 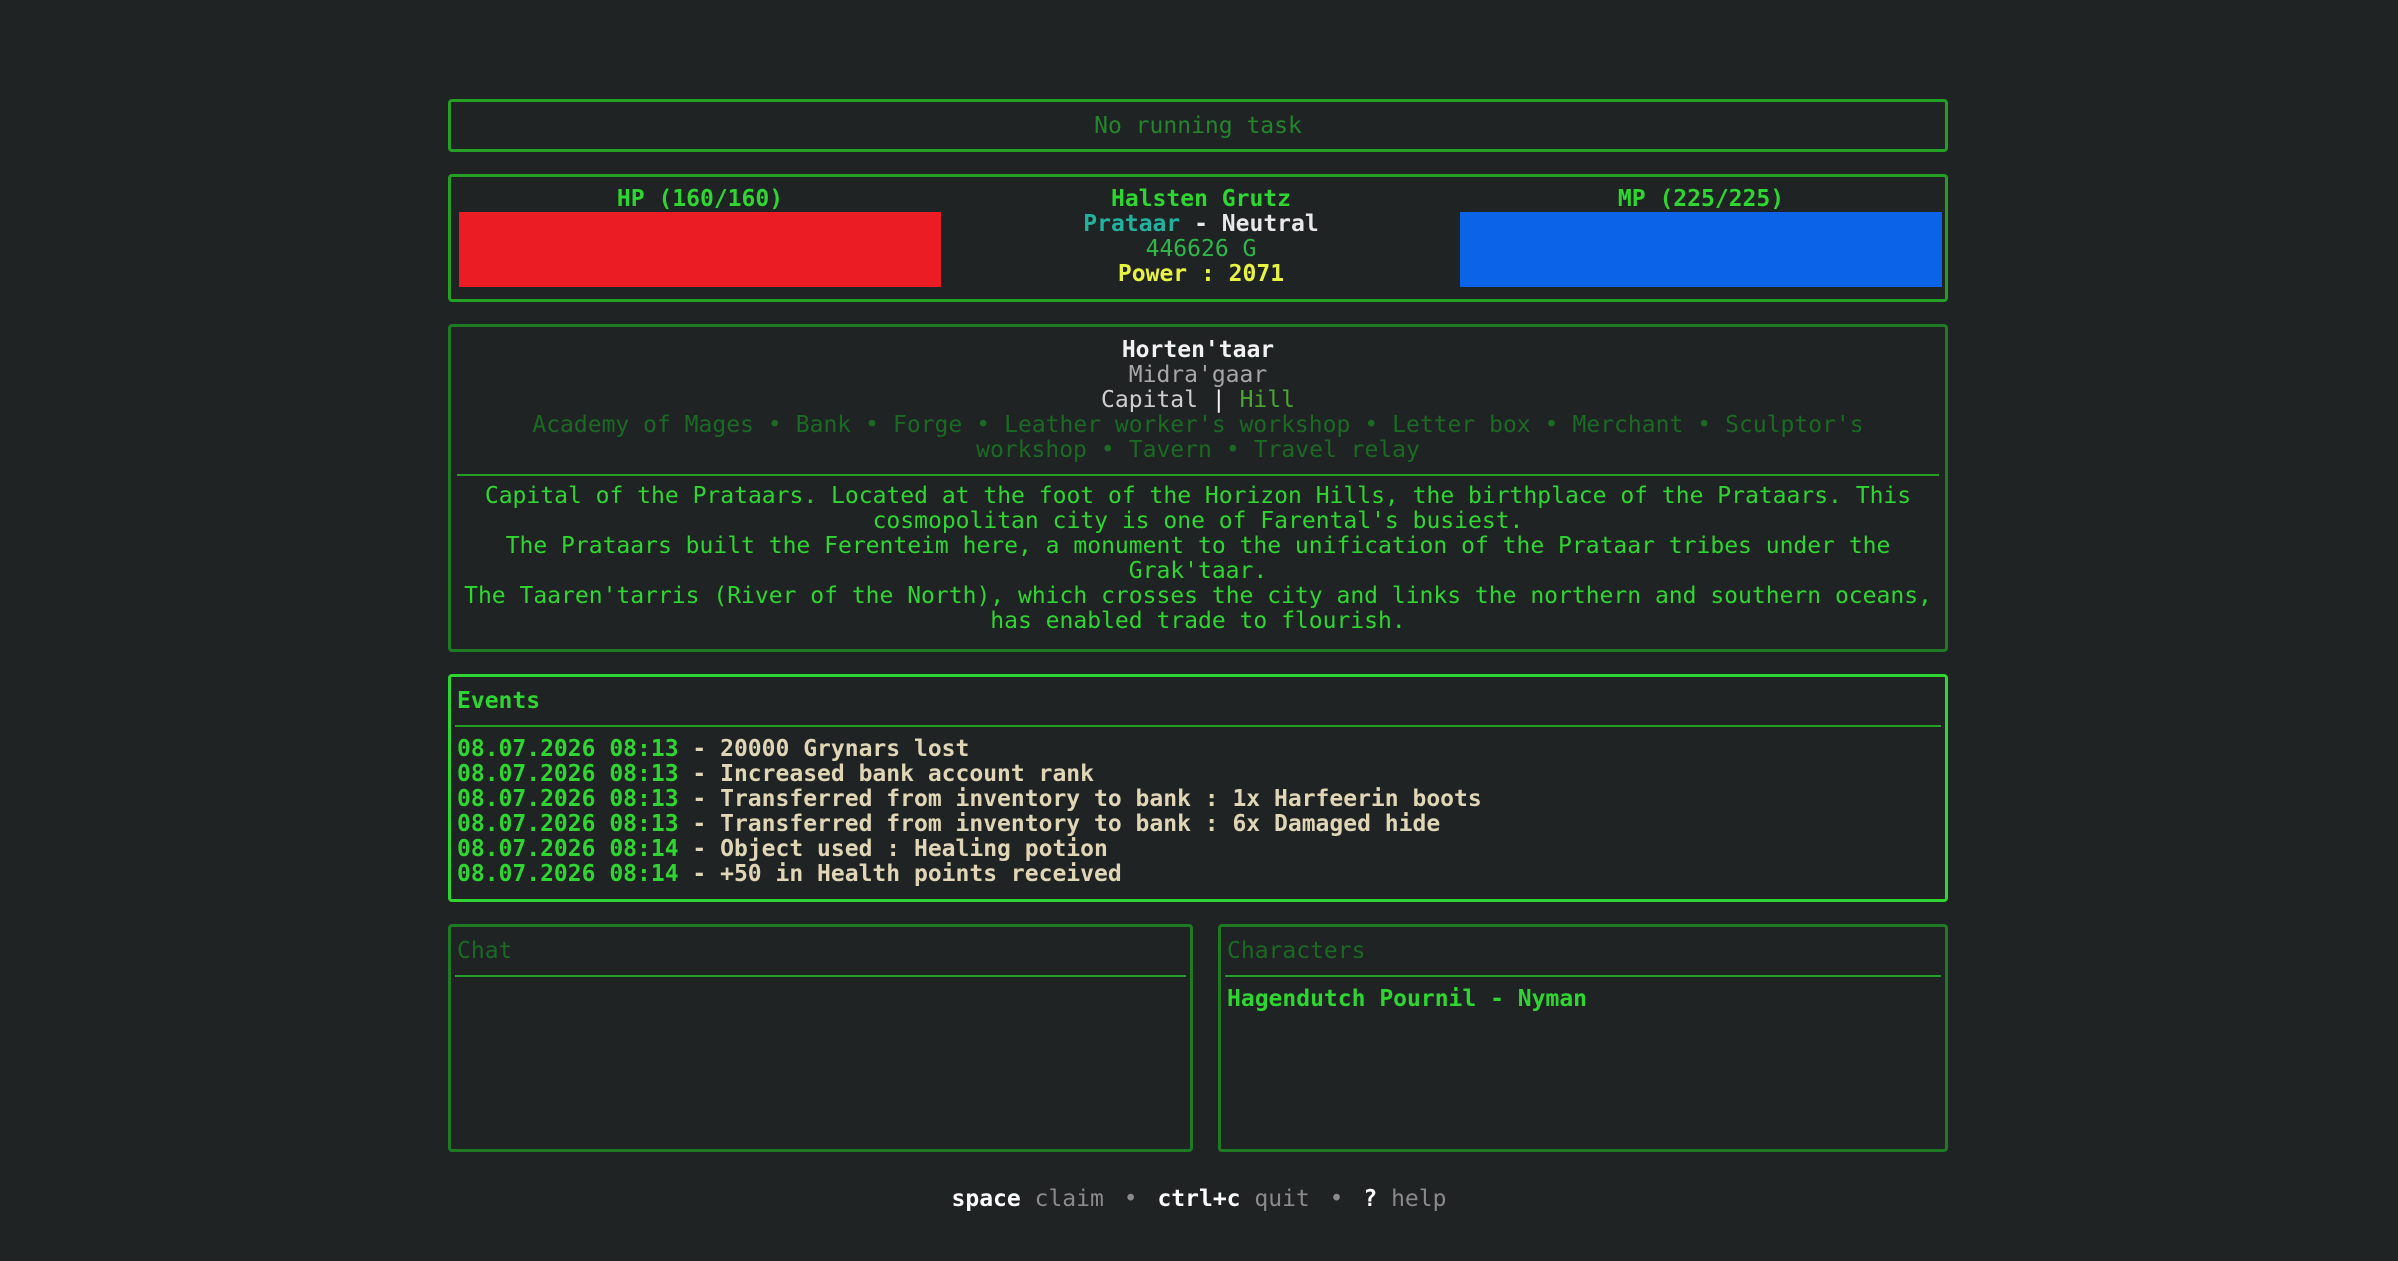 What do you see at coordinates (1370, 1199) in the screenshot?
I see `help-key: ?` at bounding box center [1370, 1199].